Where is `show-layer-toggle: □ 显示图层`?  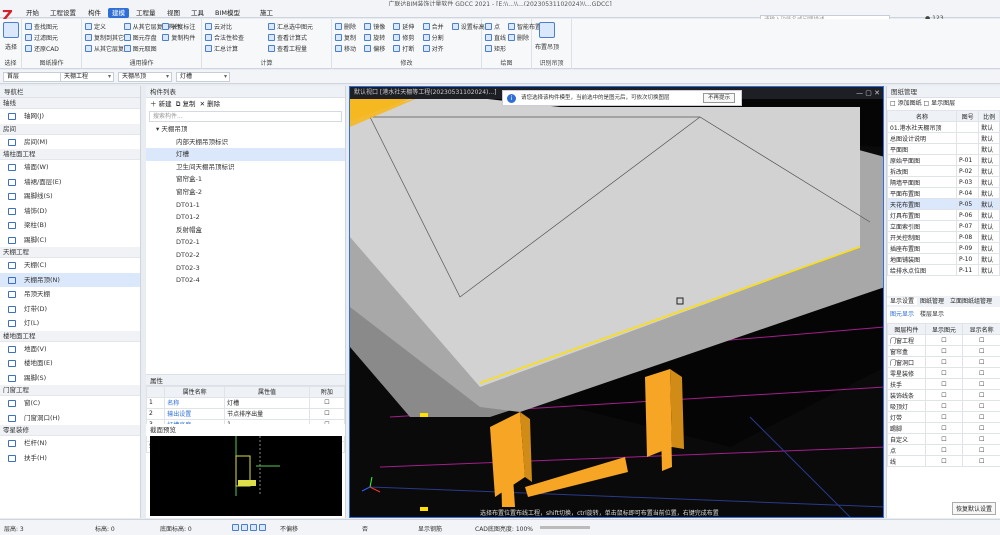
show-layer-toggle: □ 显示图层 is located at coordinates (940, 103).